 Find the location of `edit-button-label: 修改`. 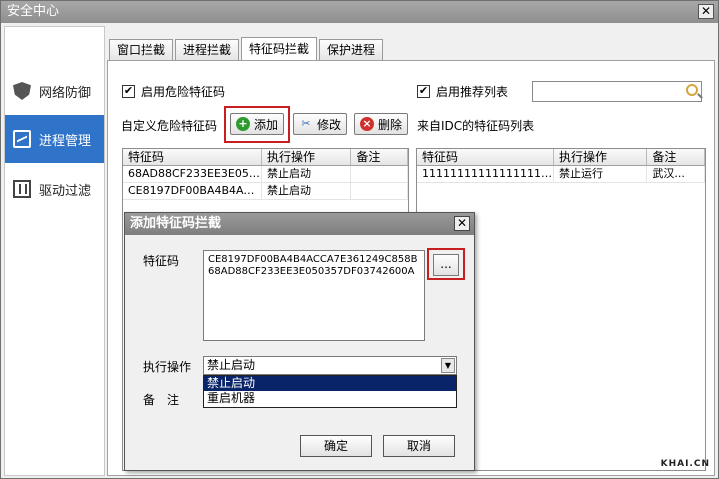

edit-button-label: 修改 is located at coordinates (329, 124).